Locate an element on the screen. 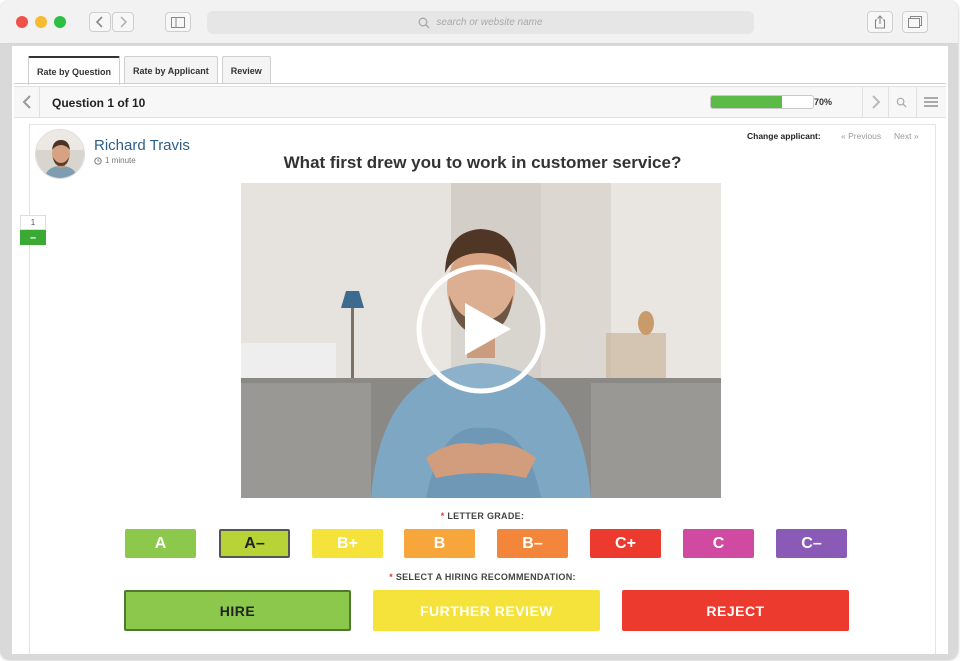  grade-button-b-plus: B+ is located at coordinates (347, 543).